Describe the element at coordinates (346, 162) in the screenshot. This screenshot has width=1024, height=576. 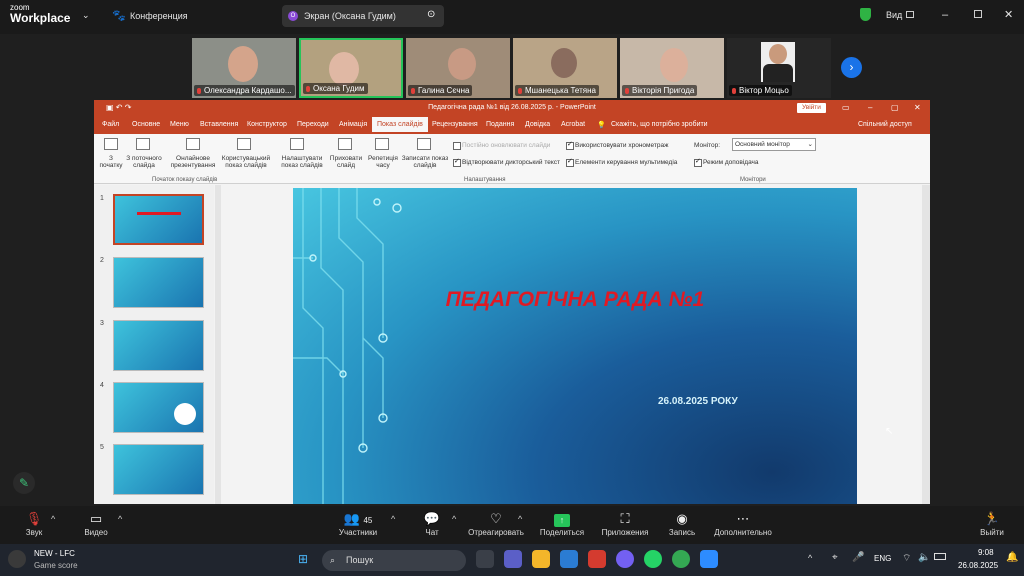
I see `hide-slide-button: Приховати слайд` at that location.